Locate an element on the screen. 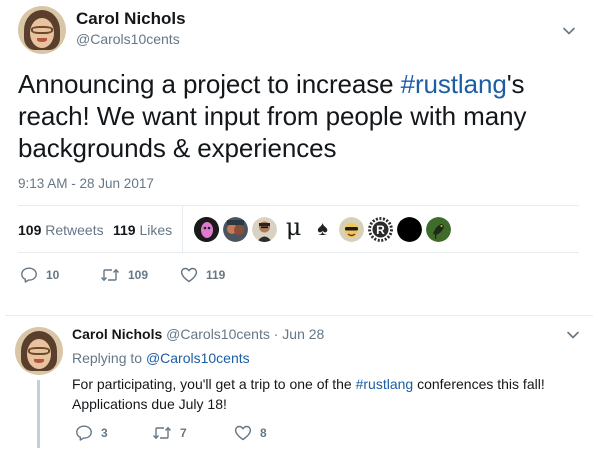 This screenshot has height=455, width=599. replying-to: Replying to @Carols10cents is located at coordinates (161, 358).